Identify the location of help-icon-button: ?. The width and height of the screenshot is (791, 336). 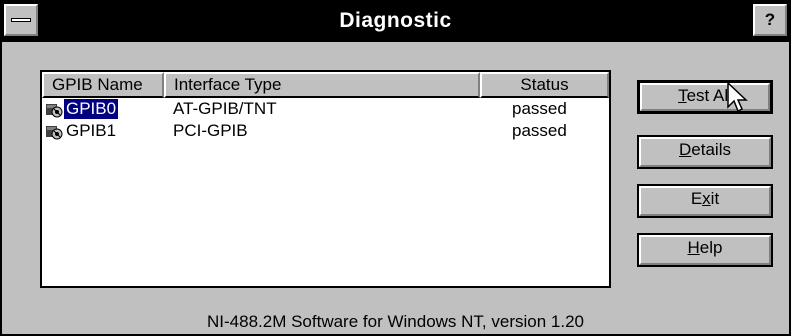
(770, 20).